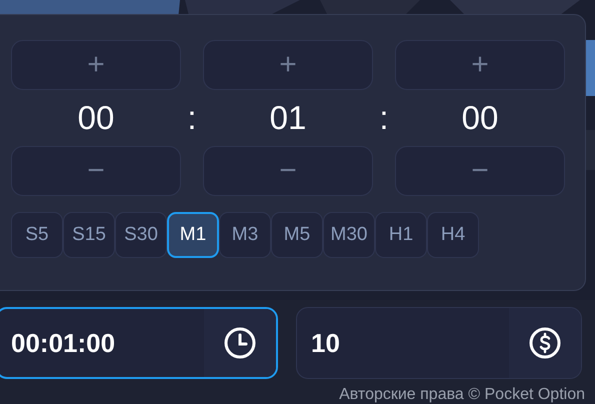  What do you see at coordinates (545, 343) in the screenshot?
I see `dollar-icon` at bounding box center [545, 343].